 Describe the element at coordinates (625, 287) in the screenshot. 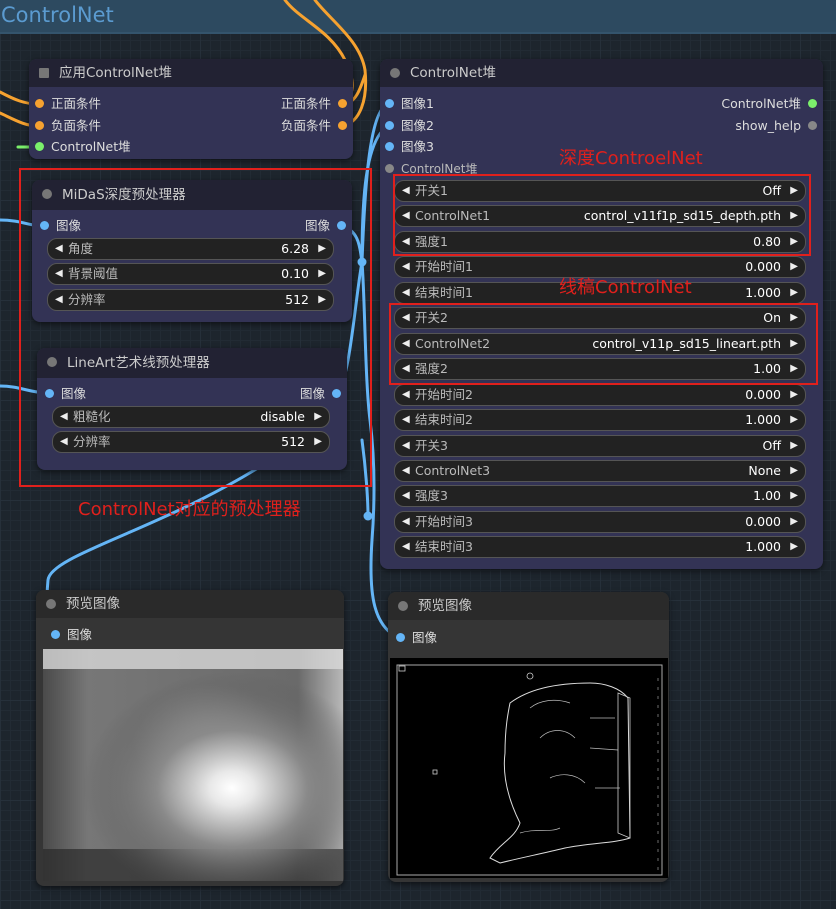

I see `annotation-lineart-label: 线稿ControlNet` at that location.